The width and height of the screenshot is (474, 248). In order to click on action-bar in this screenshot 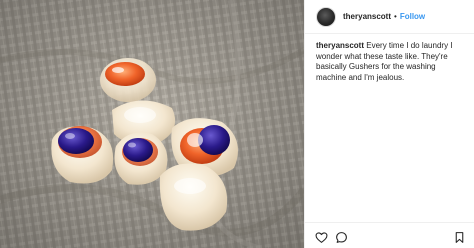, I will do `click(389, 235)`.